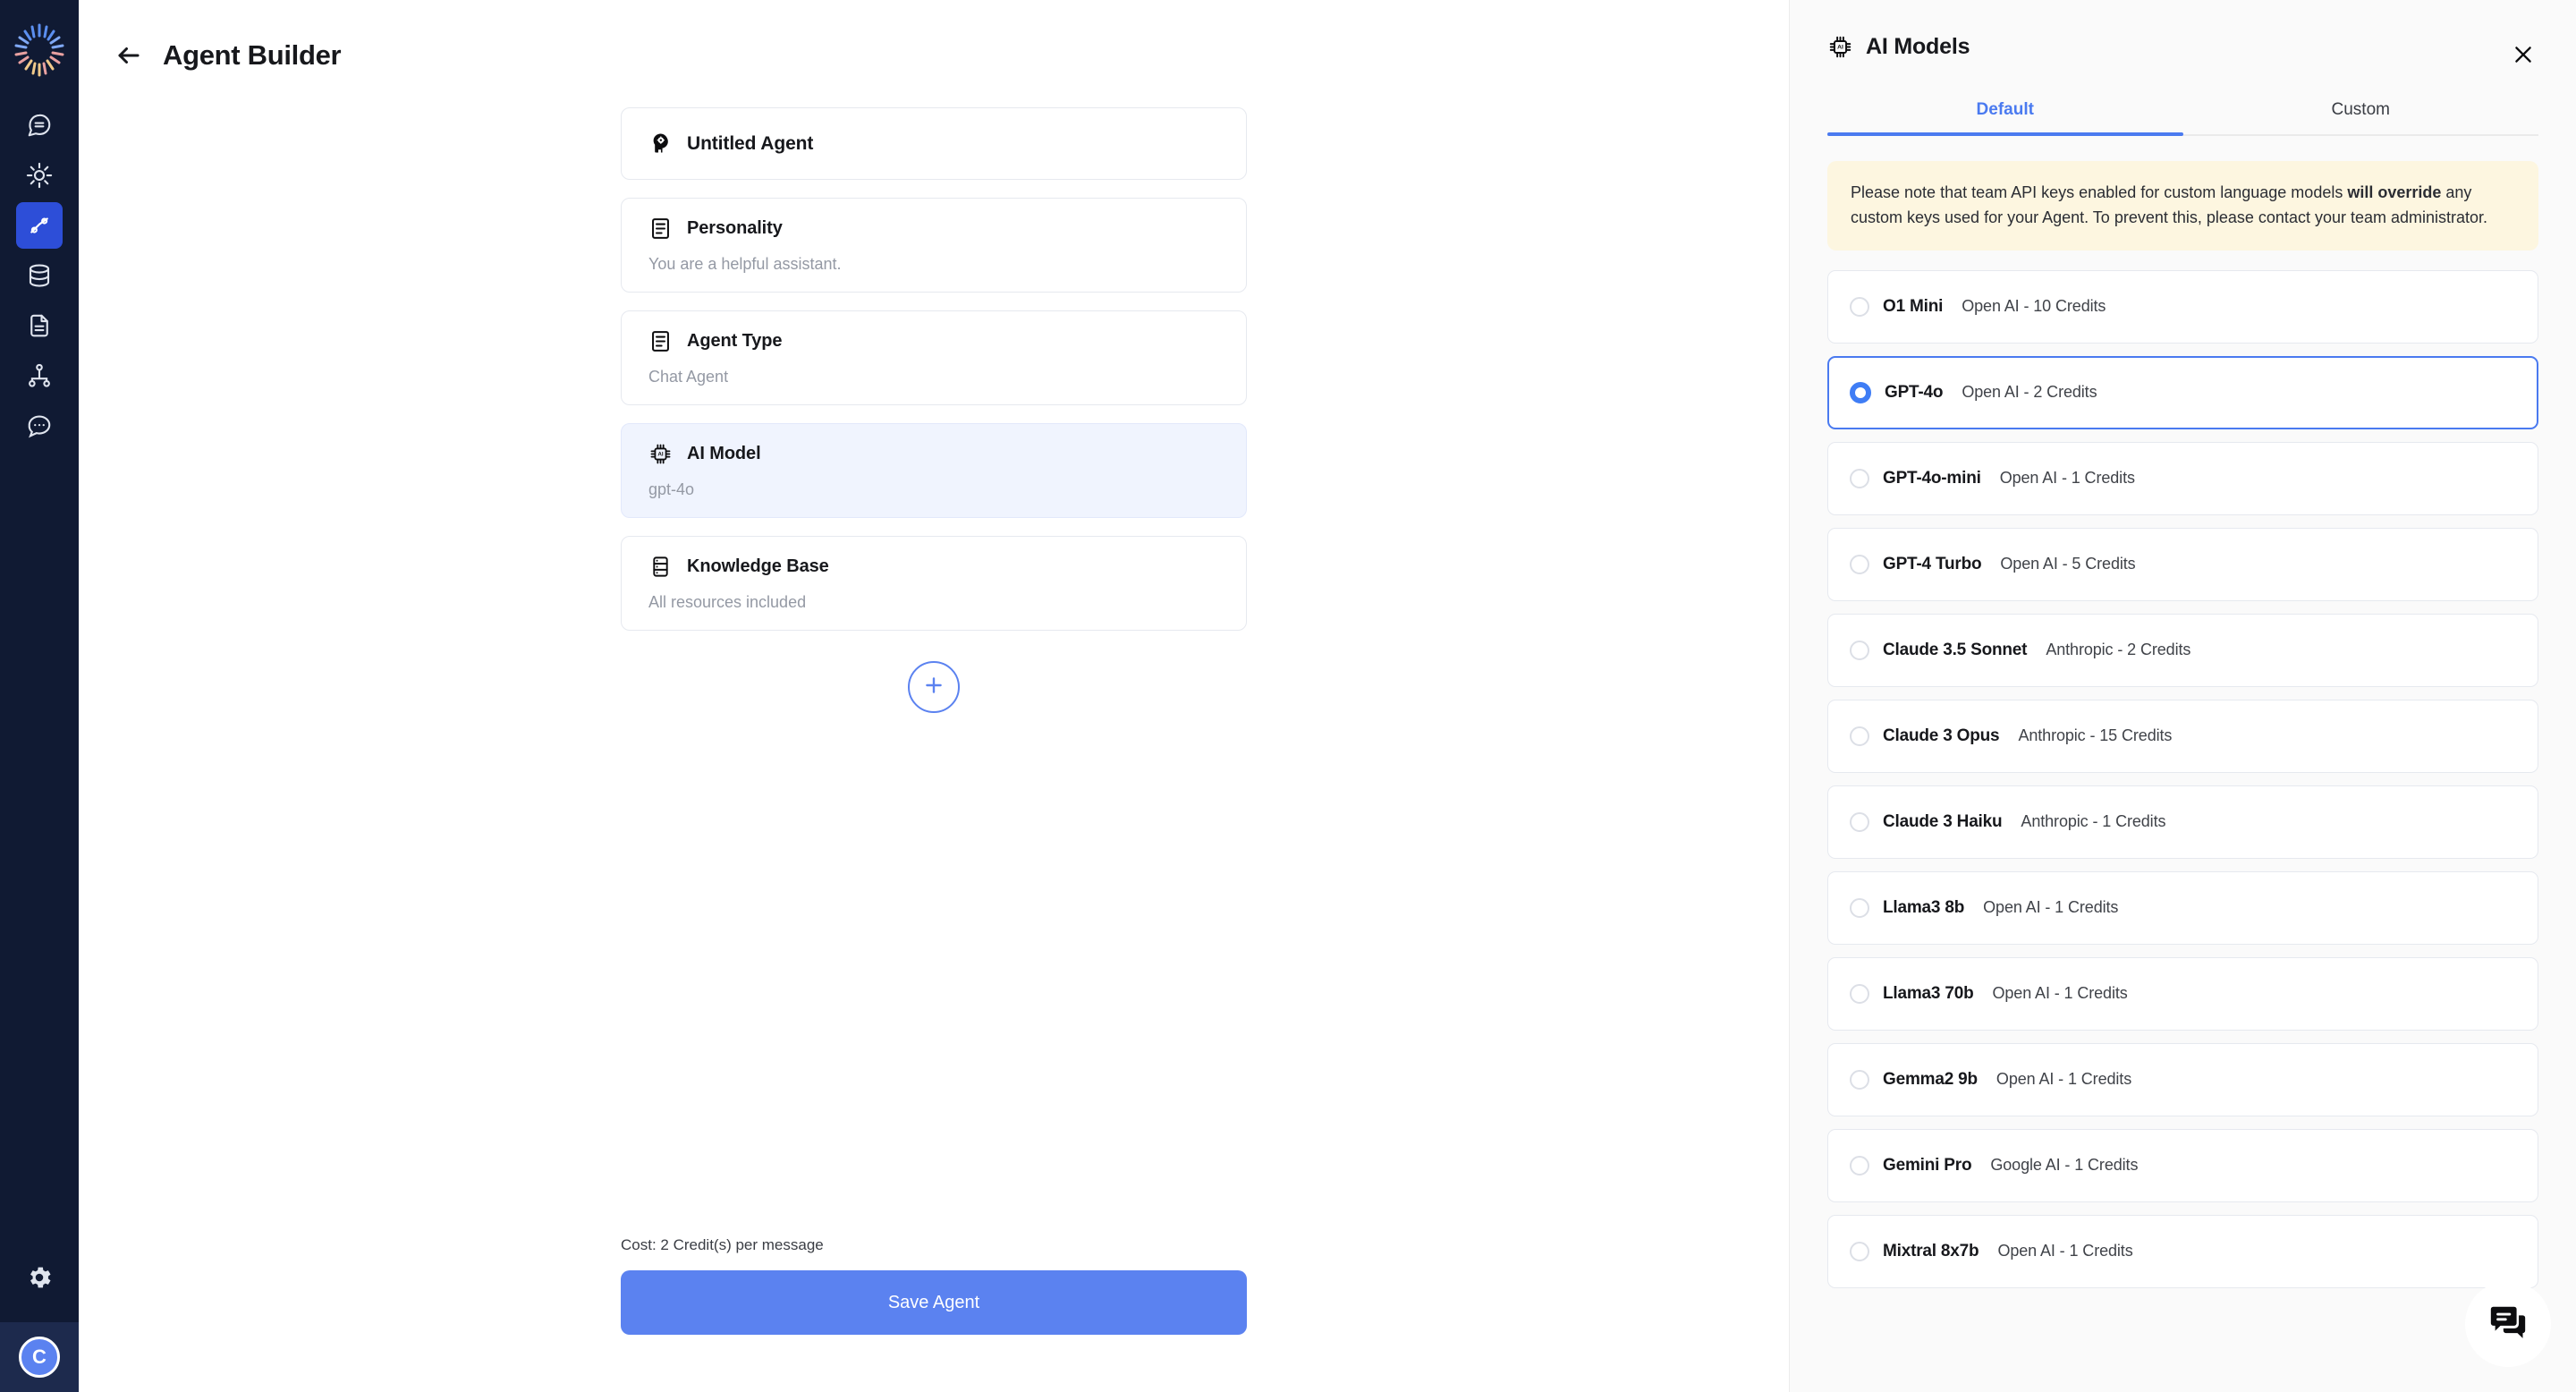  I want to click on rail-bottom-group: C, so click(39, 1323).